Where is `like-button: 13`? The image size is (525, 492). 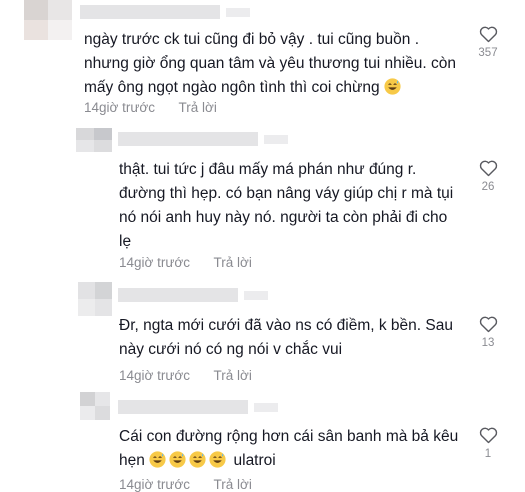 like-button: 13 is located at coordinates (488, 332).